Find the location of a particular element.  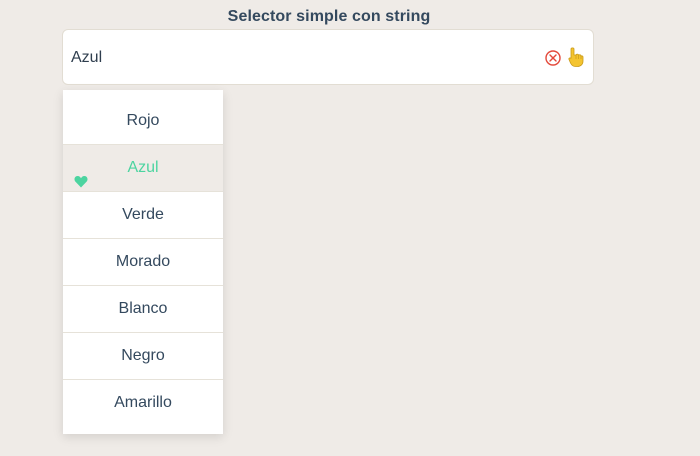

dropdown-option: Azul is located at coordinates (143, 168).